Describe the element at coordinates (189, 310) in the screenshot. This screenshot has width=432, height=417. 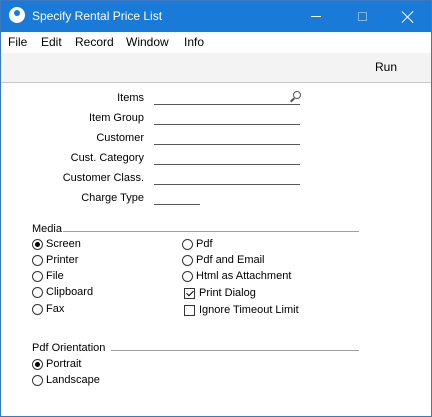
I see `ignore-timeout-checkbox` at that location.